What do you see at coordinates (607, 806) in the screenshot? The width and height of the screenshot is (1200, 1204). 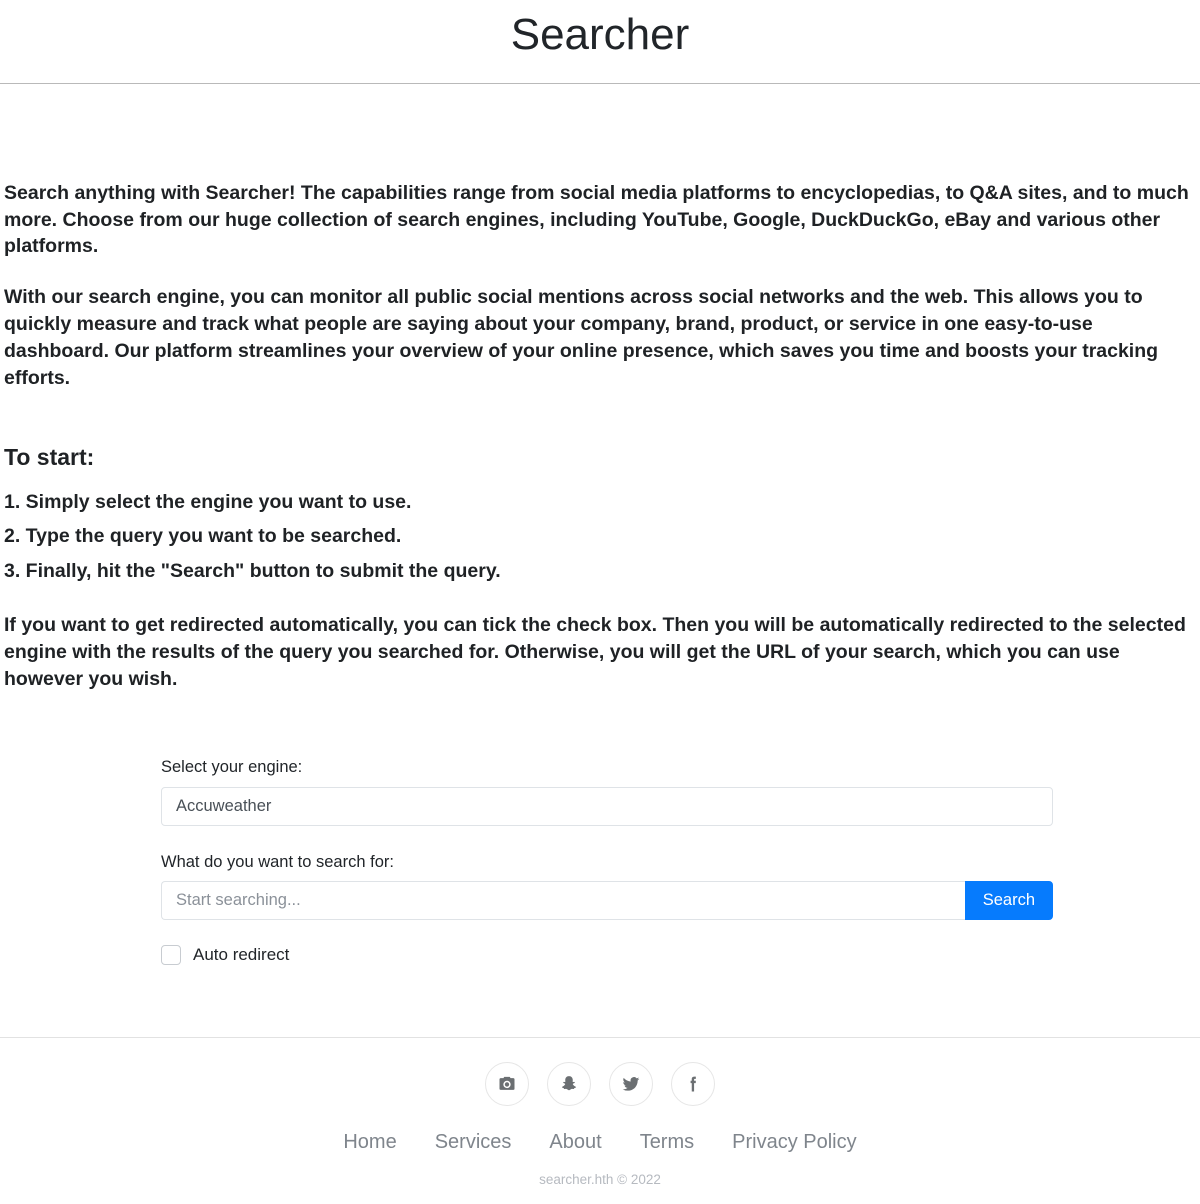 I see `engine-select: Accuweather` at bounding box center [607, 806].